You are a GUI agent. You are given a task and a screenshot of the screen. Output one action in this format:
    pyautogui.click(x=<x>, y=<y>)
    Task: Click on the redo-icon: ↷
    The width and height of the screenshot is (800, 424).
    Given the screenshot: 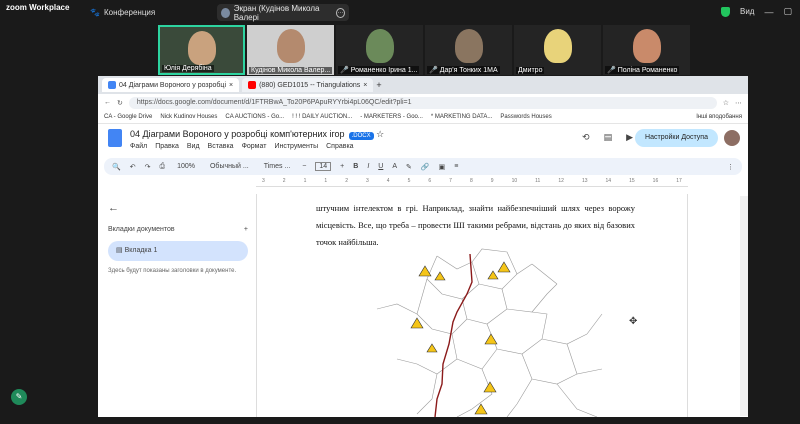 What is the action you would take?
    pyautogui.click(x=148, y=167)
    